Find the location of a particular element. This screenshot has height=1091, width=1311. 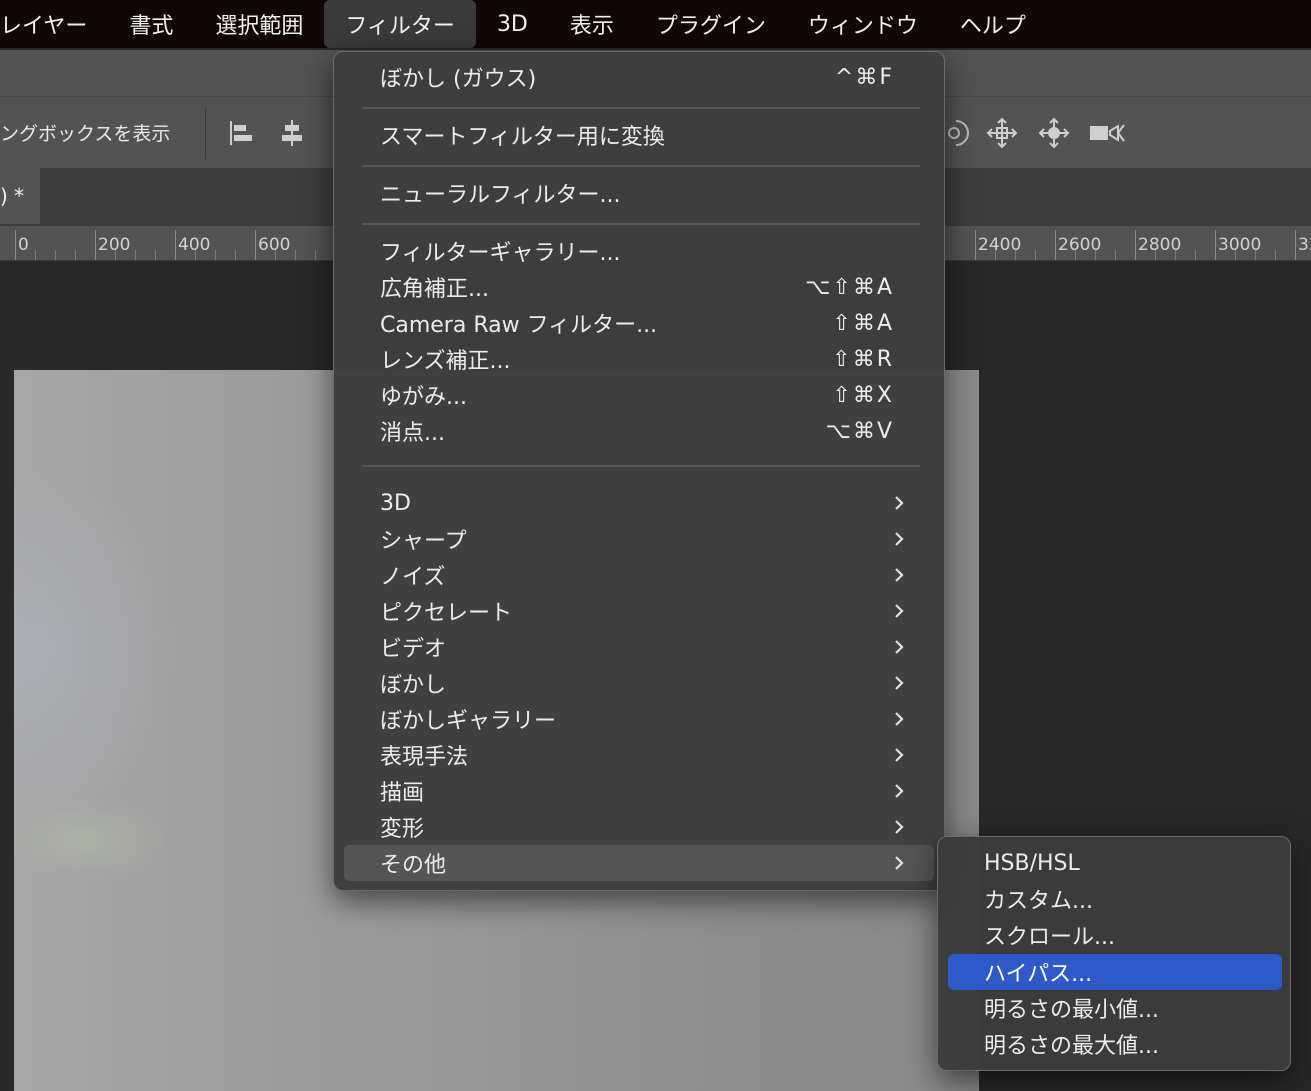

menu-layer: レイヤー is located at coordinates (54, 24).